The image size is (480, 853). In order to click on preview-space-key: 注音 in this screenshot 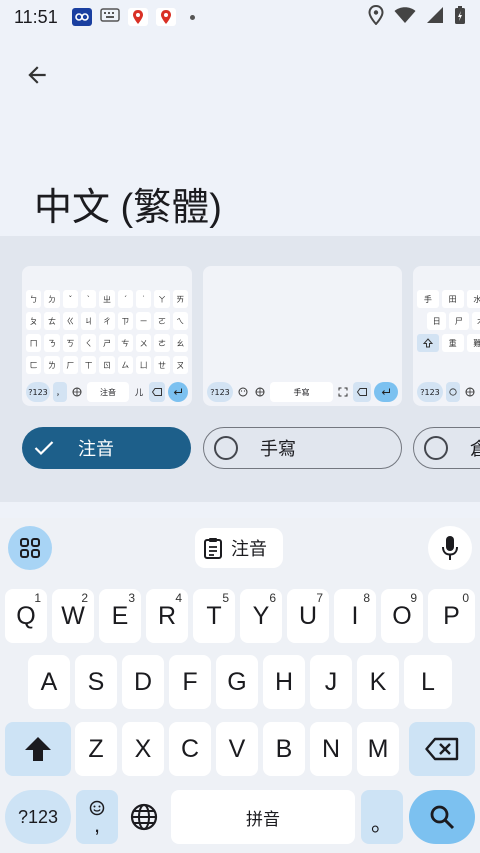, I will do `click(108, 392)`.